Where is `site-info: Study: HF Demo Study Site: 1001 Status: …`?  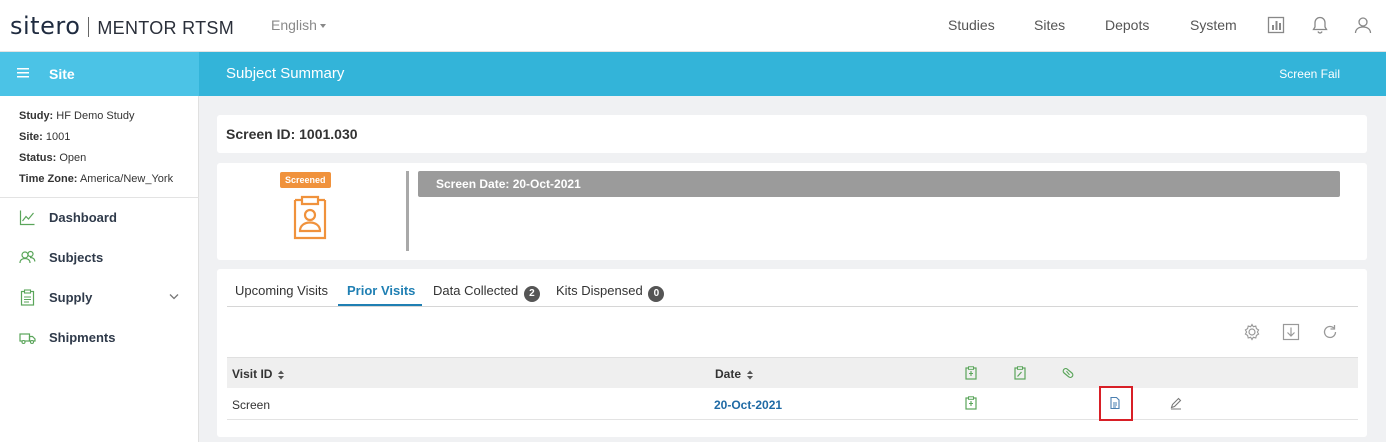
site-info: Study: HF Demo Study Site: 1001 Status: … is located at coordinates (99, 143).